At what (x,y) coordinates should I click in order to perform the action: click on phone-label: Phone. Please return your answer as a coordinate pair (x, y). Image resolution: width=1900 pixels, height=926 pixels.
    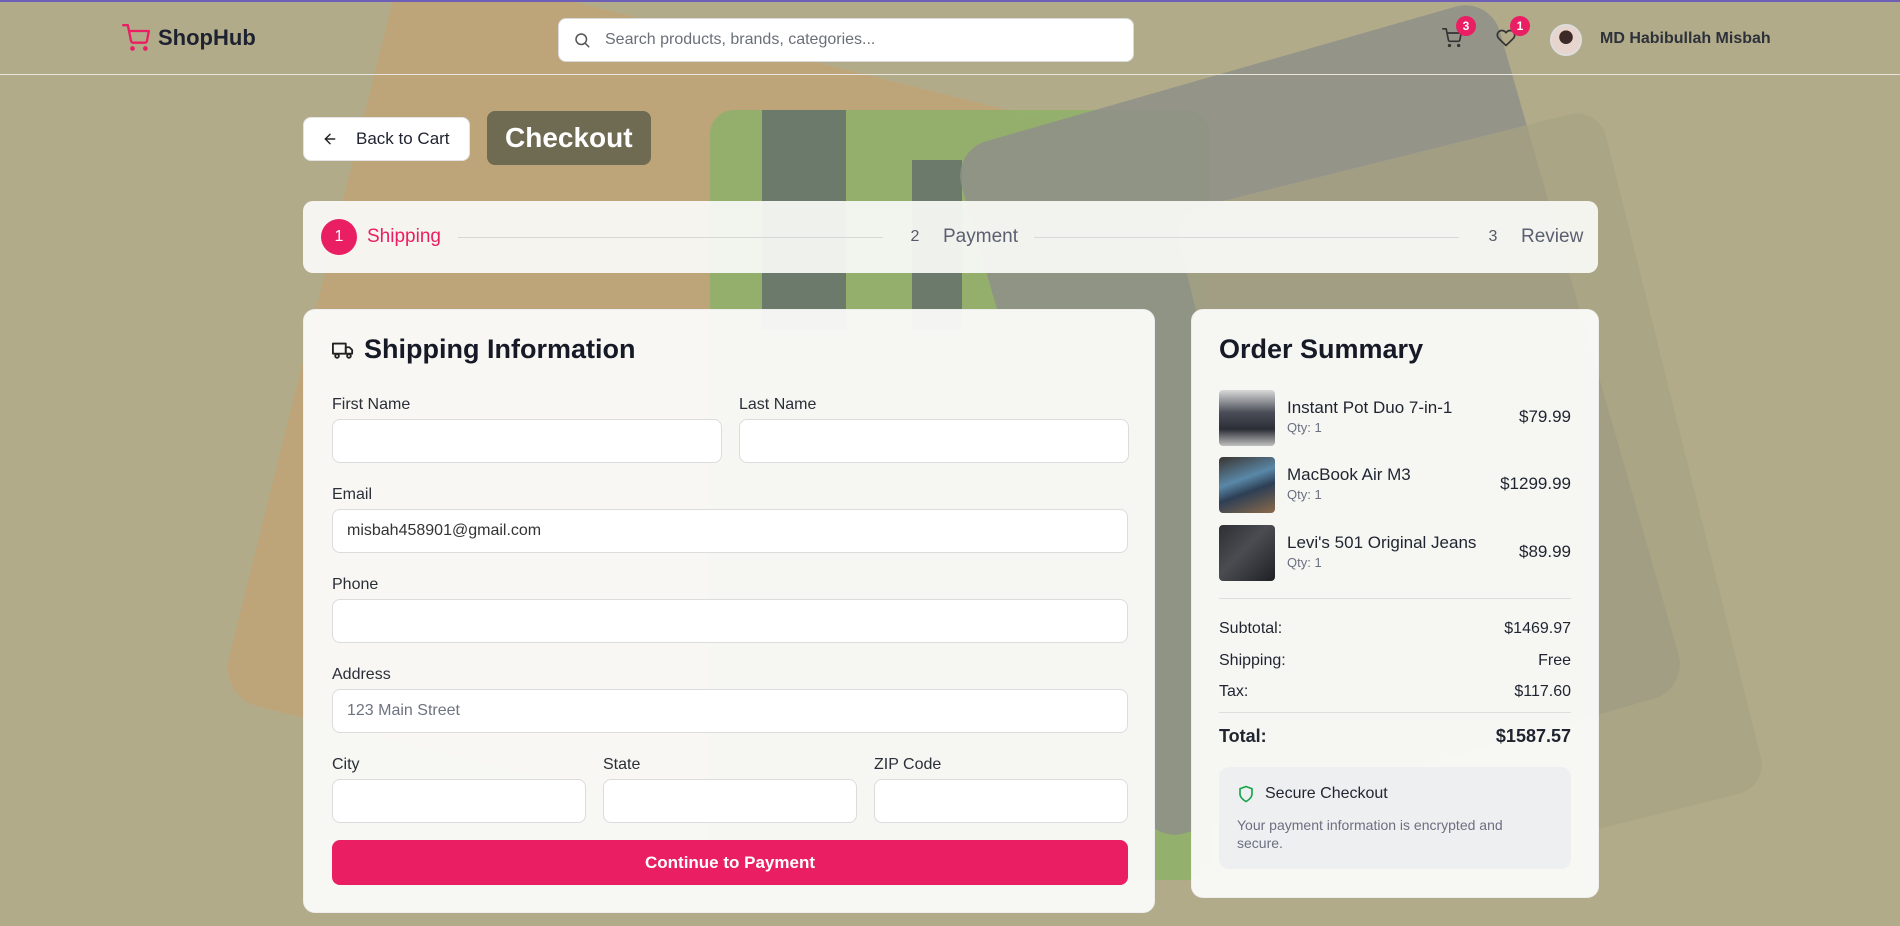
    Looking at the image, I should click on (355, 584).